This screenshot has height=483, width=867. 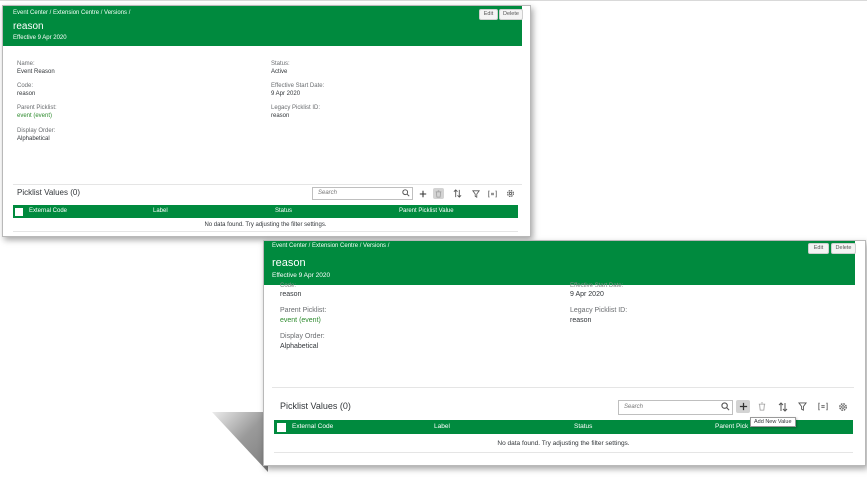 I want to click on code-label-clipped: Code:, so click(x=288, y=286).